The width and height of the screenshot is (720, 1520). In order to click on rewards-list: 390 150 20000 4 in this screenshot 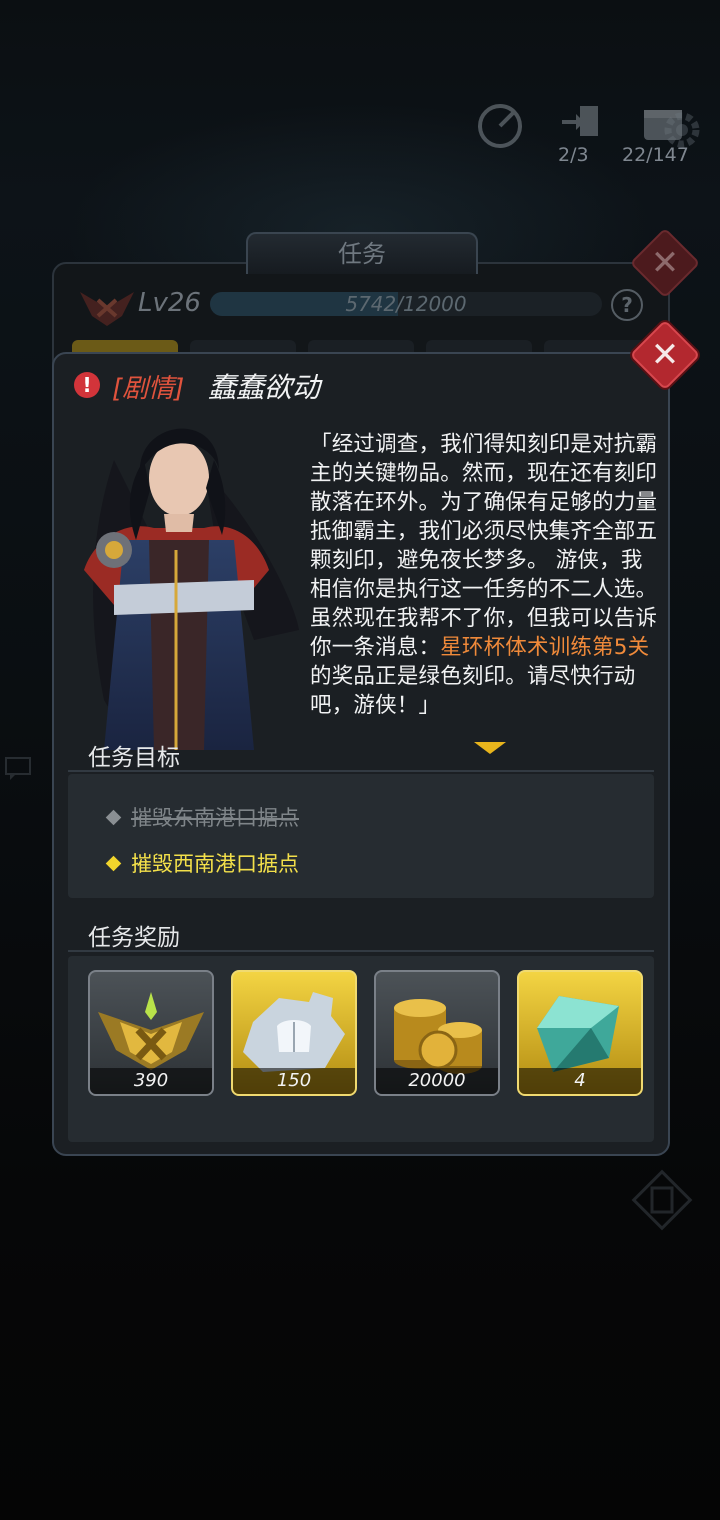, I will do `click(361, 1049)`.